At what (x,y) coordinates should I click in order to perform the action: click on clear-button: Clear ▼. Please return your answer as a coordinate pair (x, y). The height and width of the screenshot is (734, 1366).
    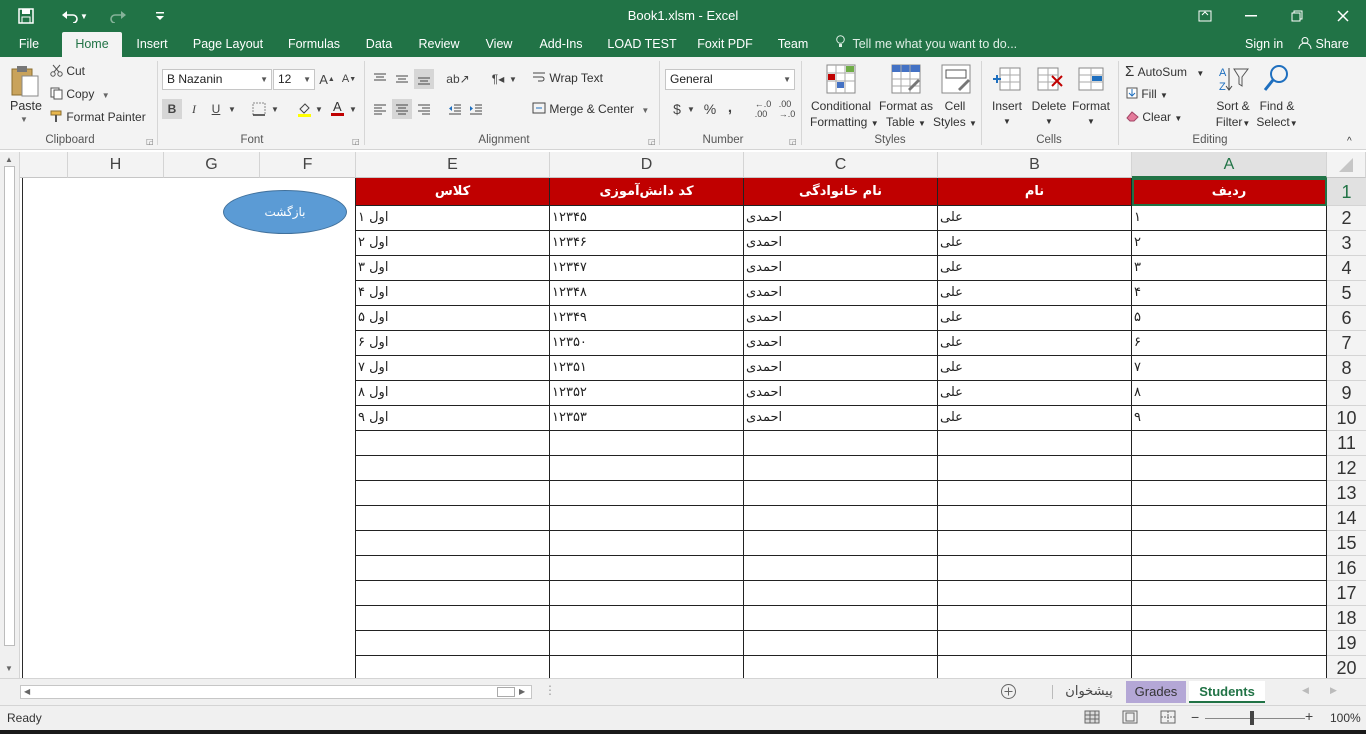
    Looking at the image, I should click on (1154, 117).